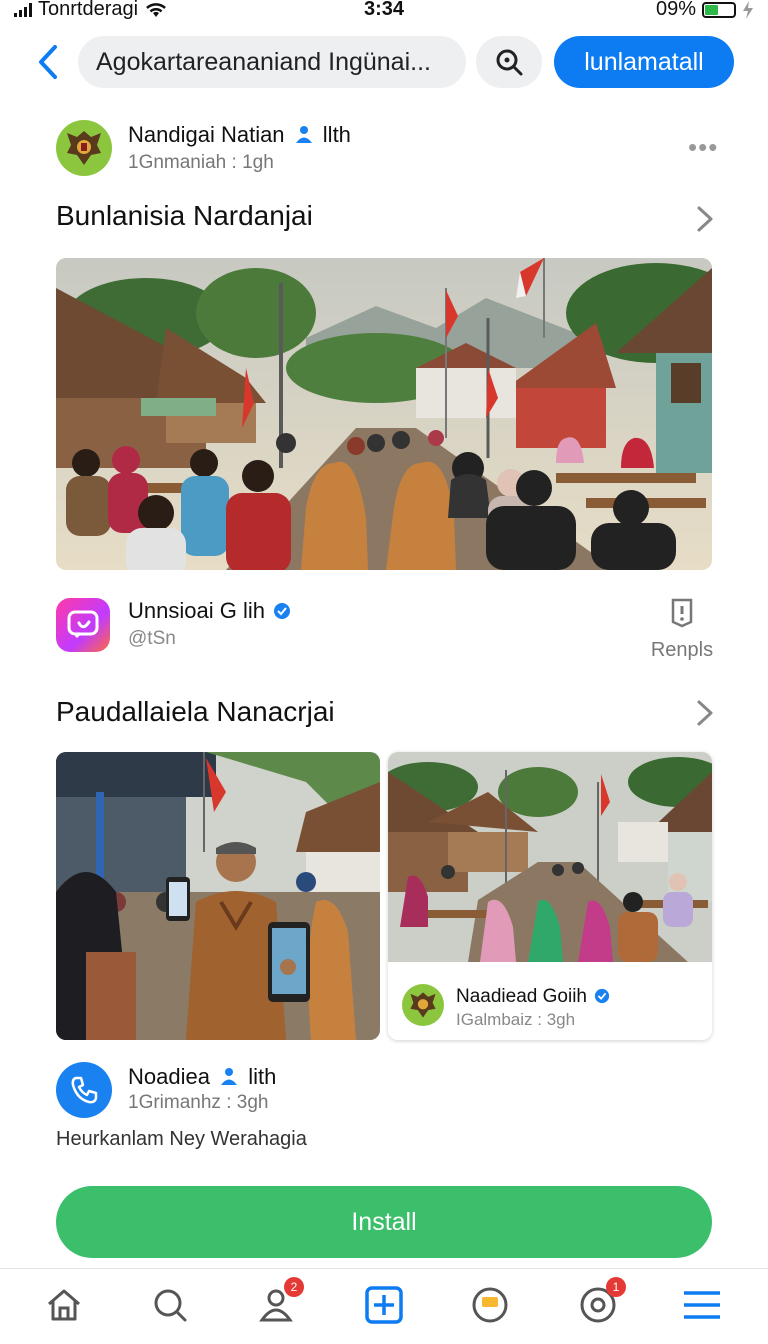 The width and height of the screenshot is (768, 1344). I want to click on message-heart-icon, so click(83, 624).